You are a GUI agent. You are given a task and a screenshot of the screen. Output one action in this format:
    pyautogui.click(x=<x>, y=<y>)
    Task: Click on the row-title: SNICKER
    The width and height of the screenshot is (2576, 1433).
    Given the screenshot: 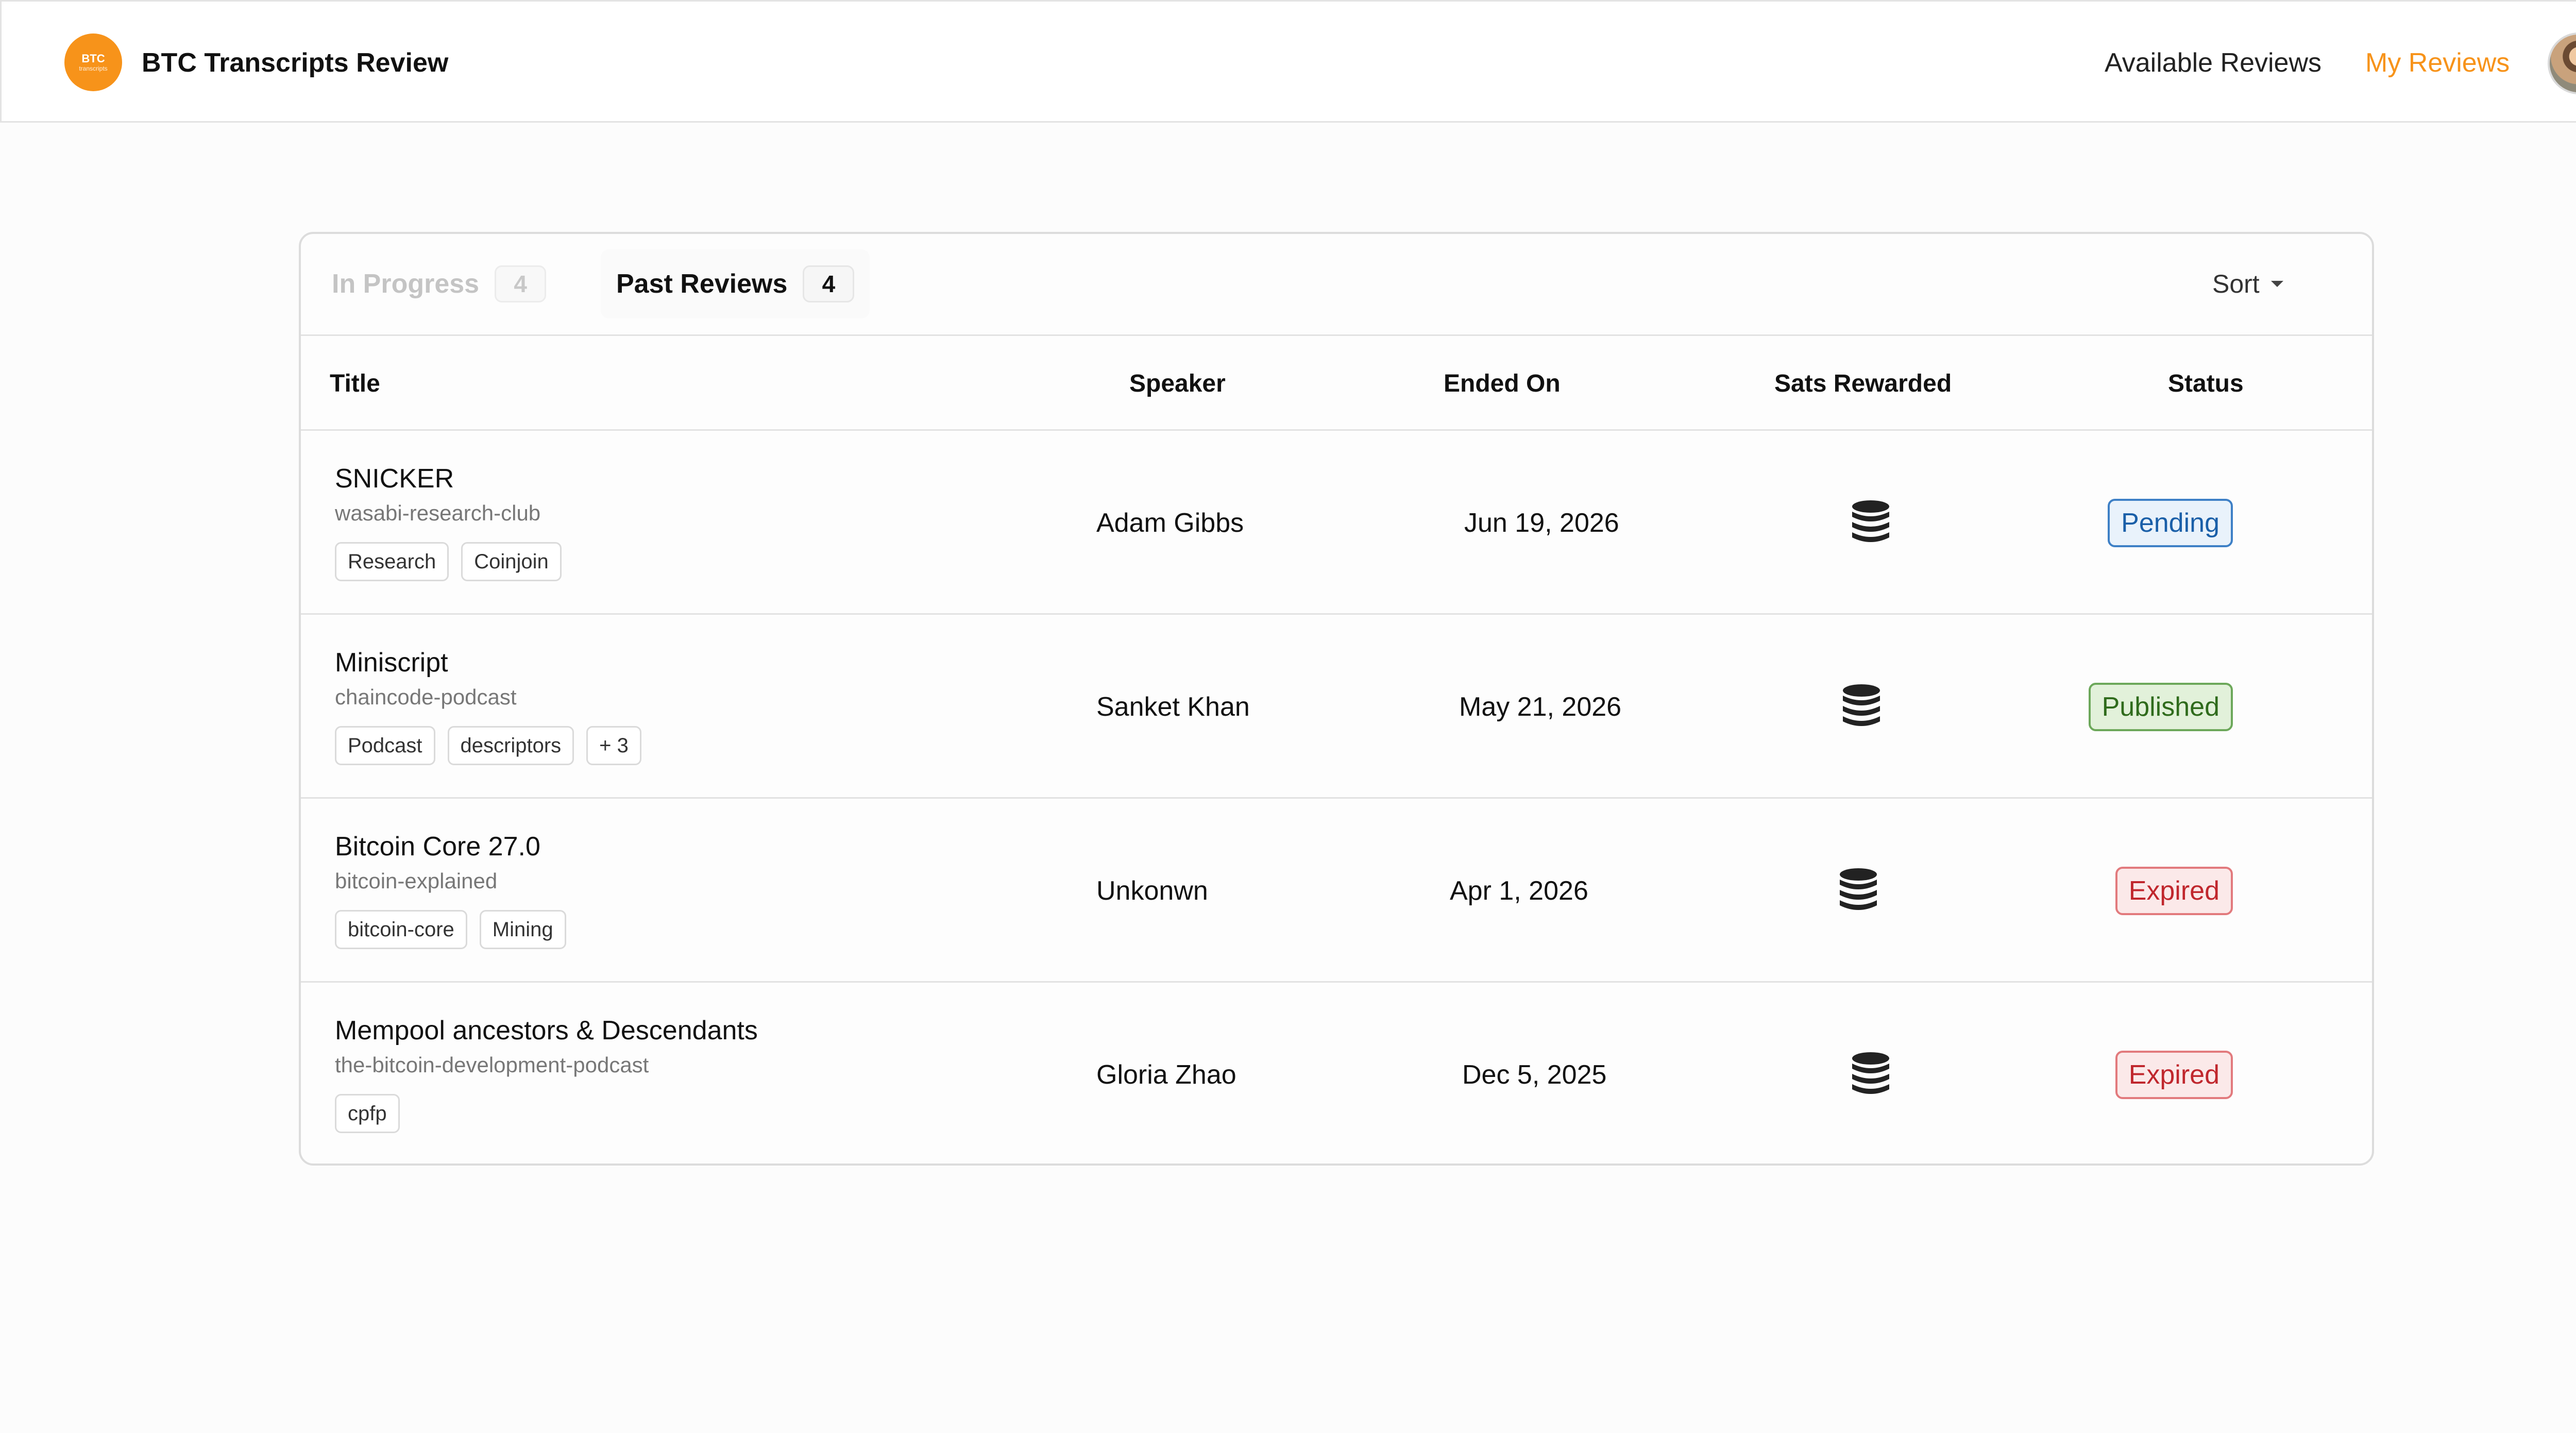 What is the action you would take?
    pyautogui.click(x=395, y=479)
    